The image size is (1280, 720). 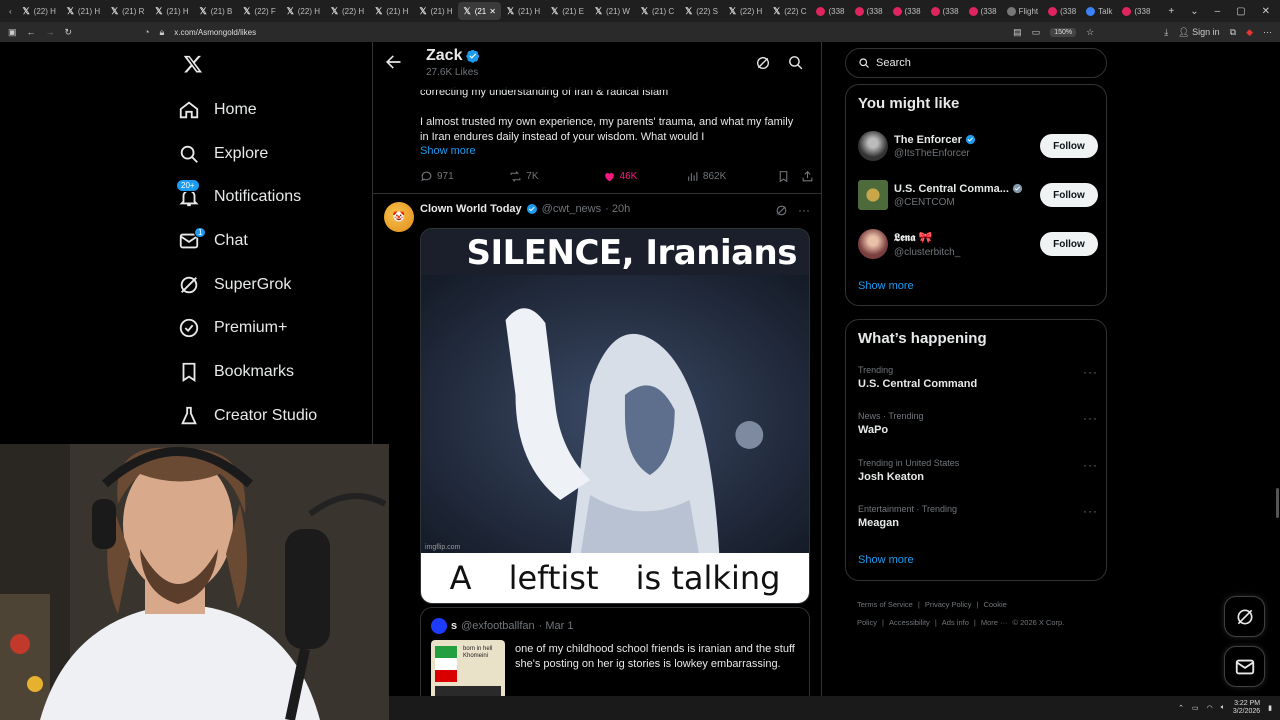 I want to click on download-icon: ⤓, so click(x=1166, y=32).